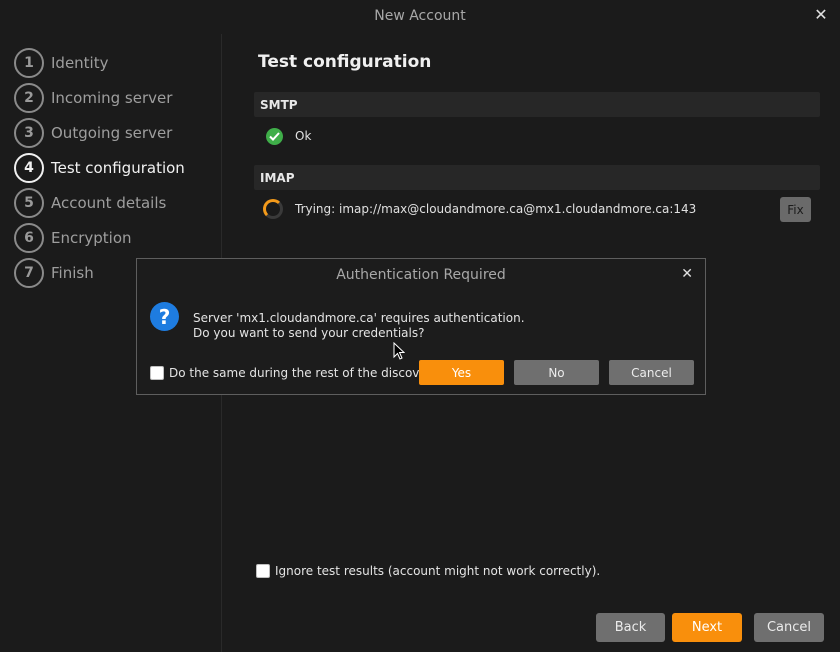 The image size is (840, 652). Describe the element at coordinates (288, 136) in the screenshot. I see `smtp-status-row: Ok` at that location.